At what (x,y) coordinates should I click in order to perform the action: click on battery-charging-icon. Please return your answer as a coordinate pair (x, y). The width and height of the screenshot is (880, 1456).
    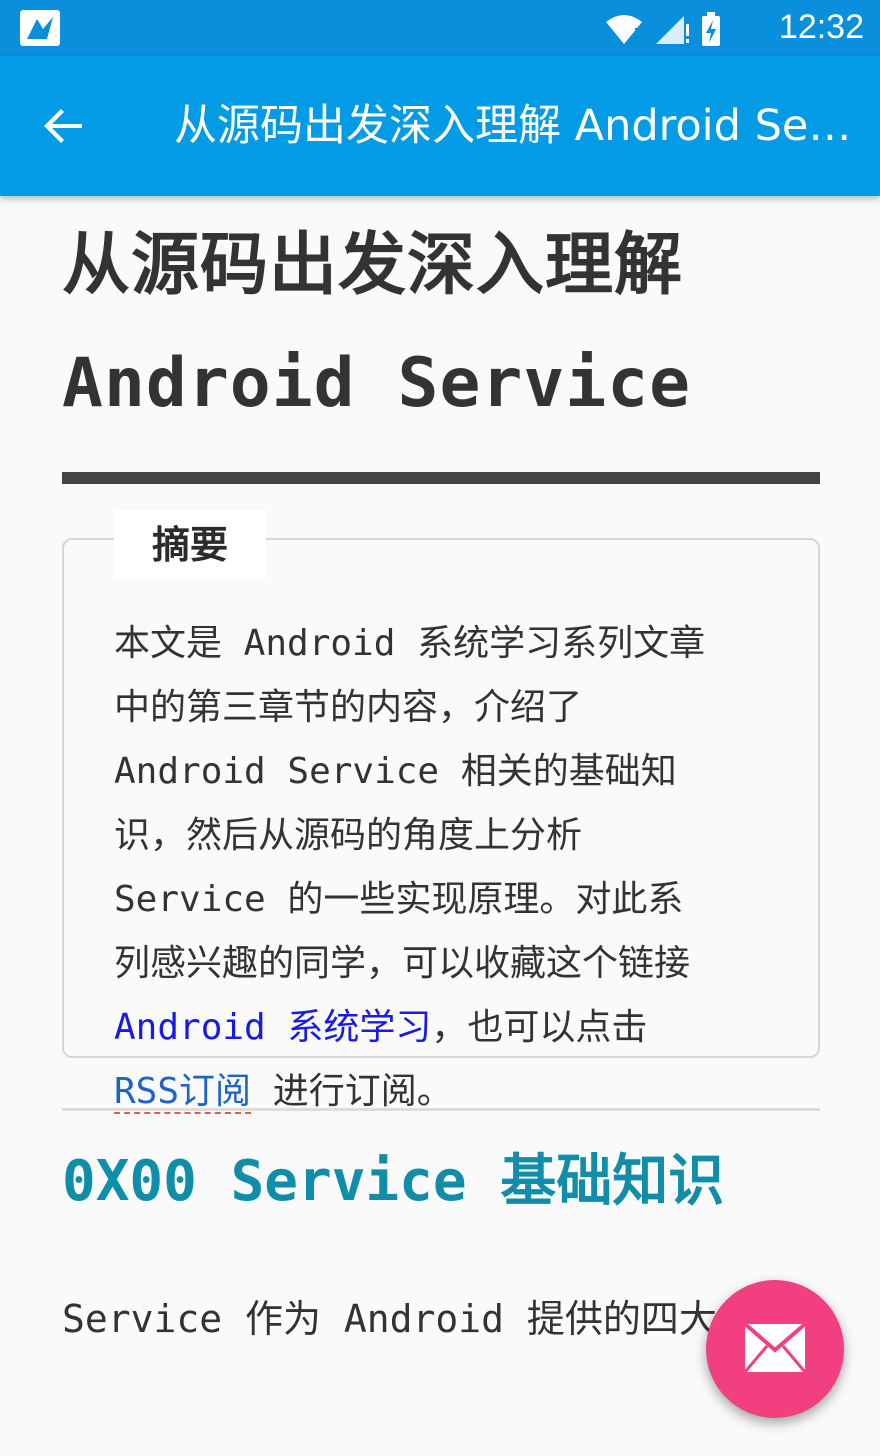
    Looking at the image, I should click on (711, 29).